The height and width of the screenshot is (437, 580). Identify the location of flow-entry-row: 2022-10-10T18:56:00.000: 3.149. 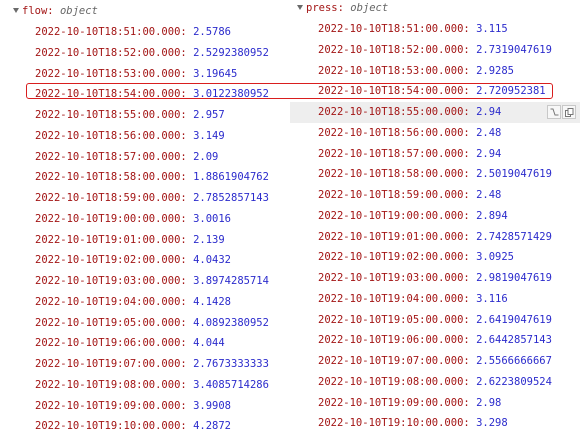
(145, 136).